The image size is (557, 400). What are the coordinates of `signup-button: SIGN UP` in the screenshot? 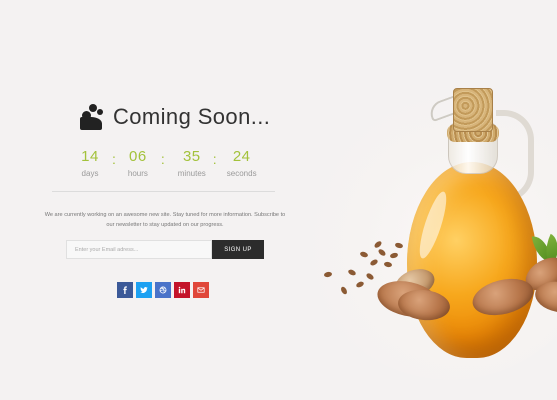 It's located at (238, 249).